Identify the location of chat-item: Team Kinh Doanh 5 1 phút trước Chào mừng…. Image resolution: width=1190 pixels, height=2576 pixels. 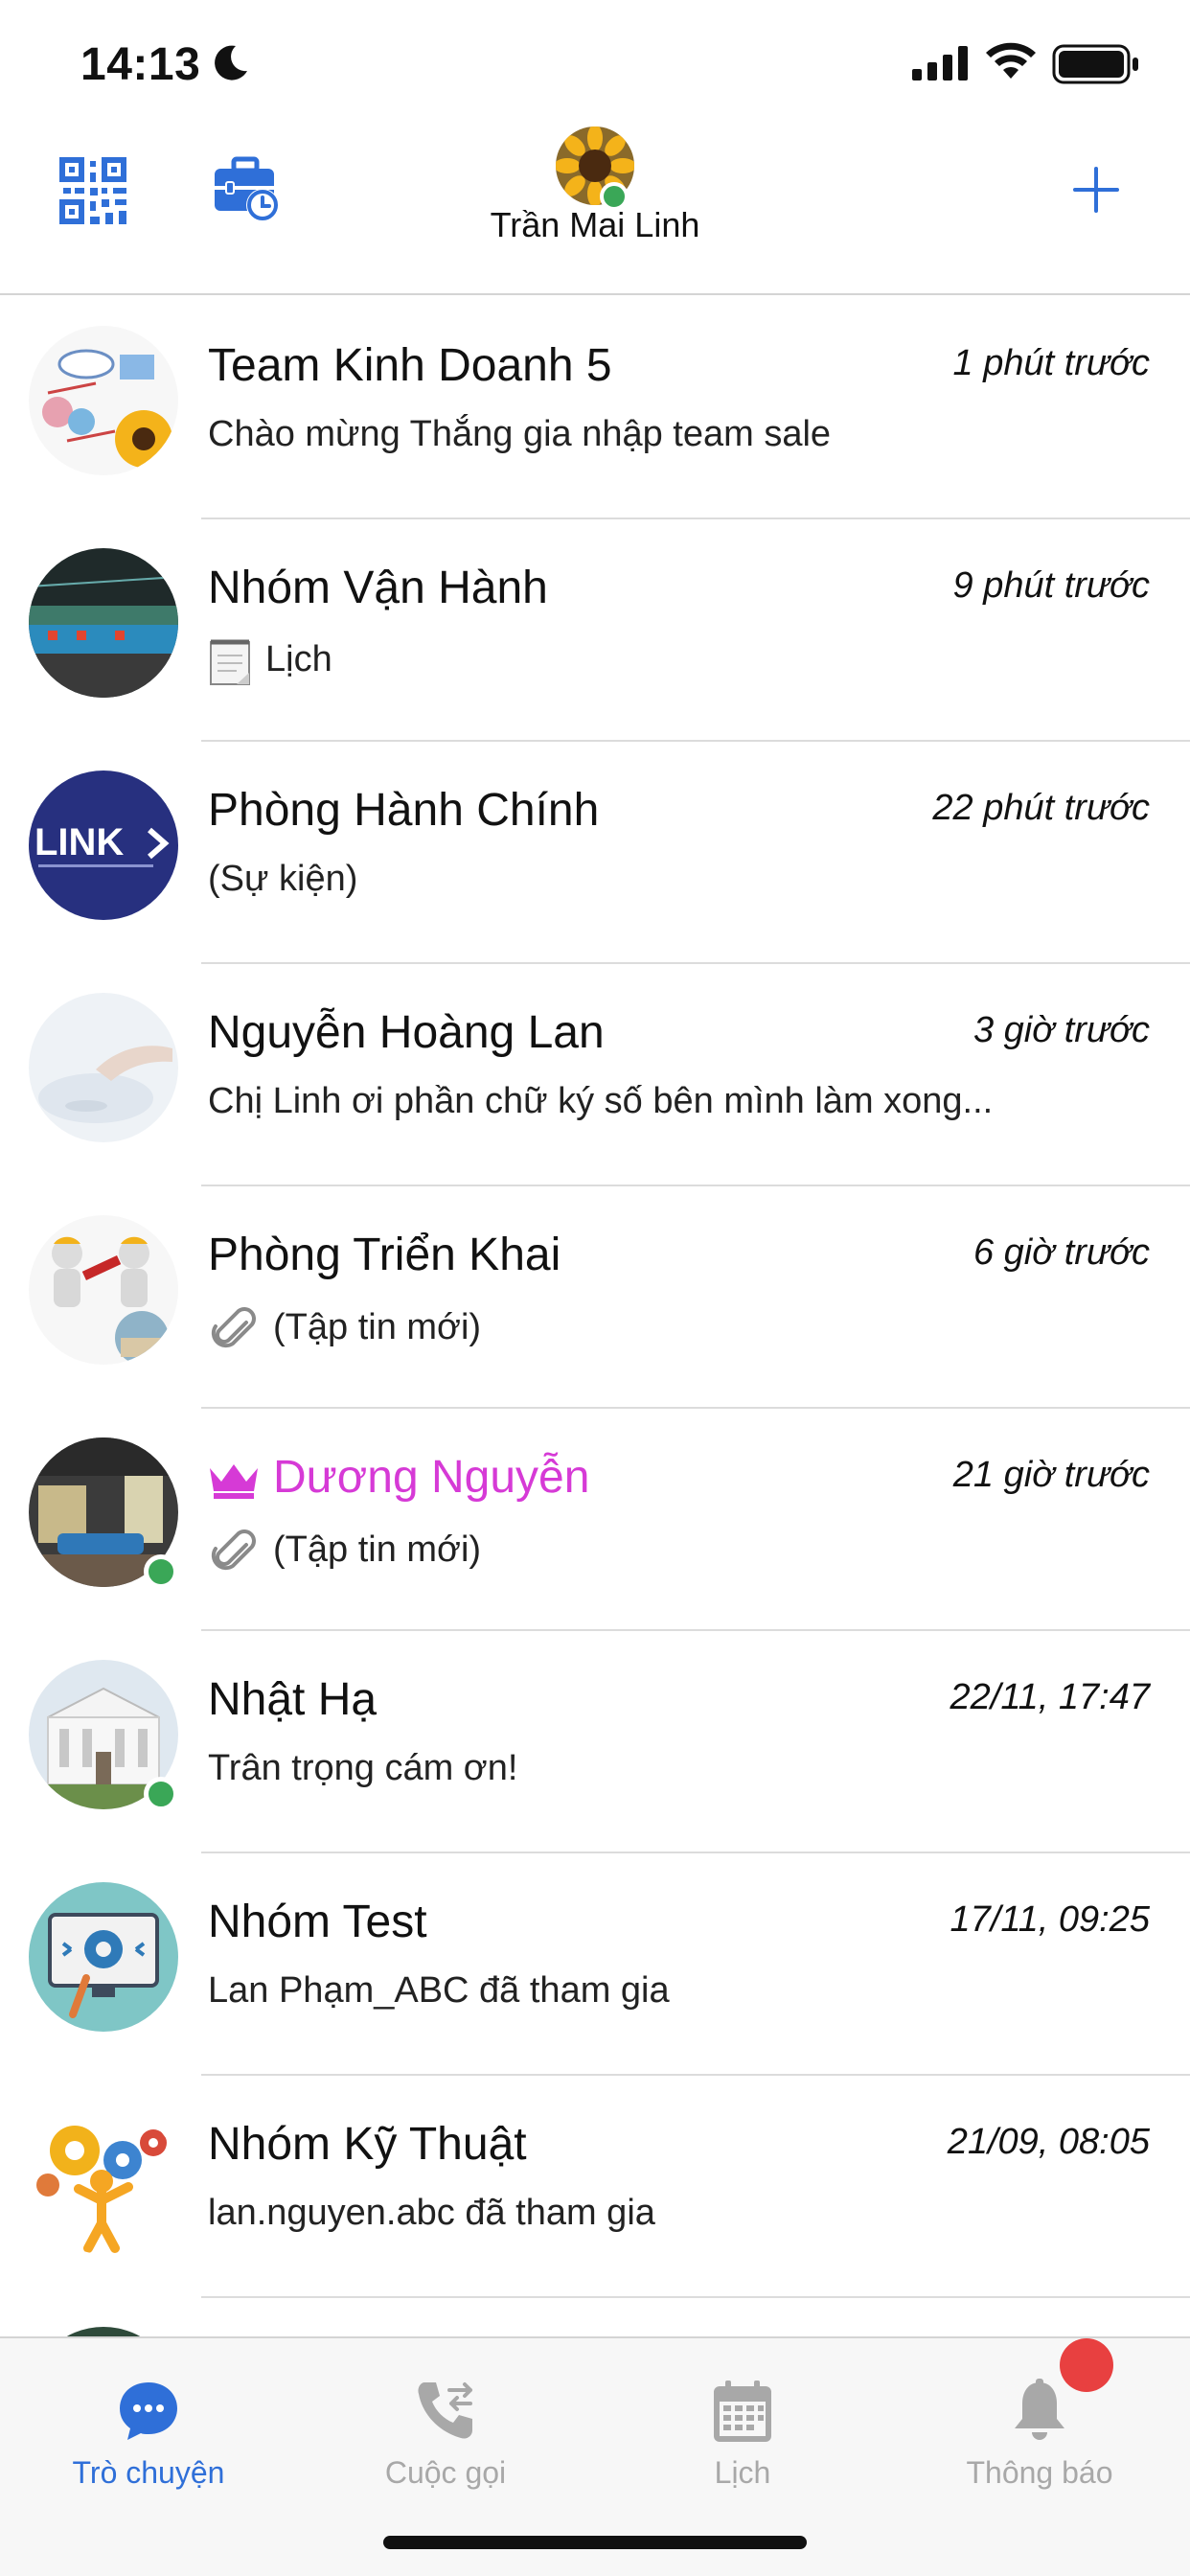
(595, 408).